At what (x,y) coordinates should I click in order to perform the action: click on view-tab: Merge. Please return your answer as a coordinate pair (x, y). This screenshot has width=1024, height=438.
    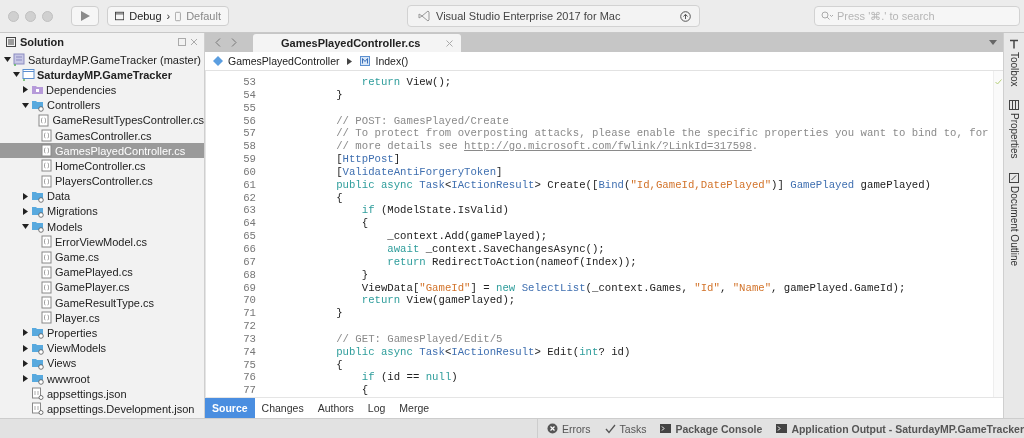
    Looking at the image, I should click on (414, 408).